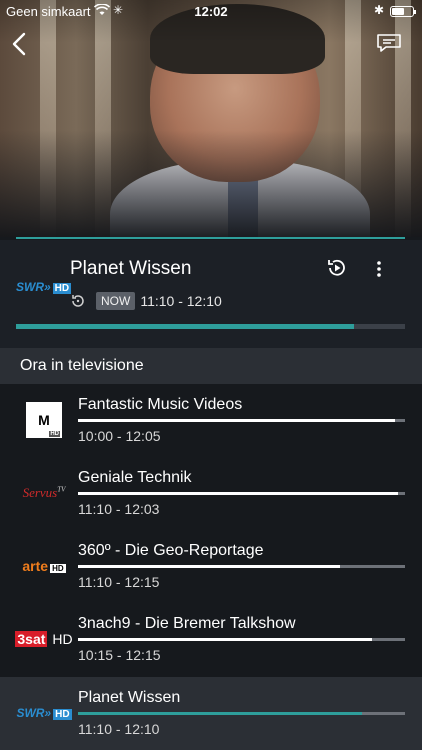 Image resolution: width=422 pixels, height=750 pixels. I want to click on logo-sub: TV, so click(61, 489).